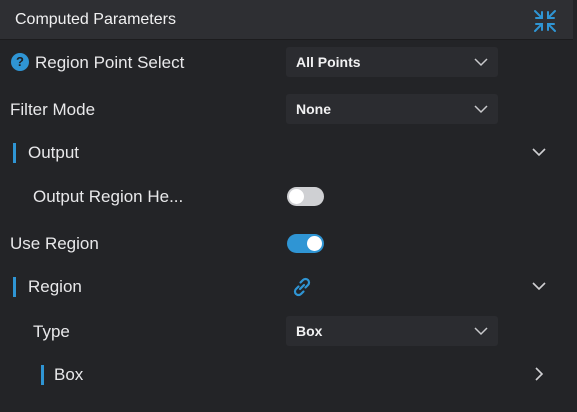 This screenshot has height=412, width=577. What do you see at coordinates (51, 331) in the screenshot?
I see `type-label: Type` at bounding box center [51, 331].